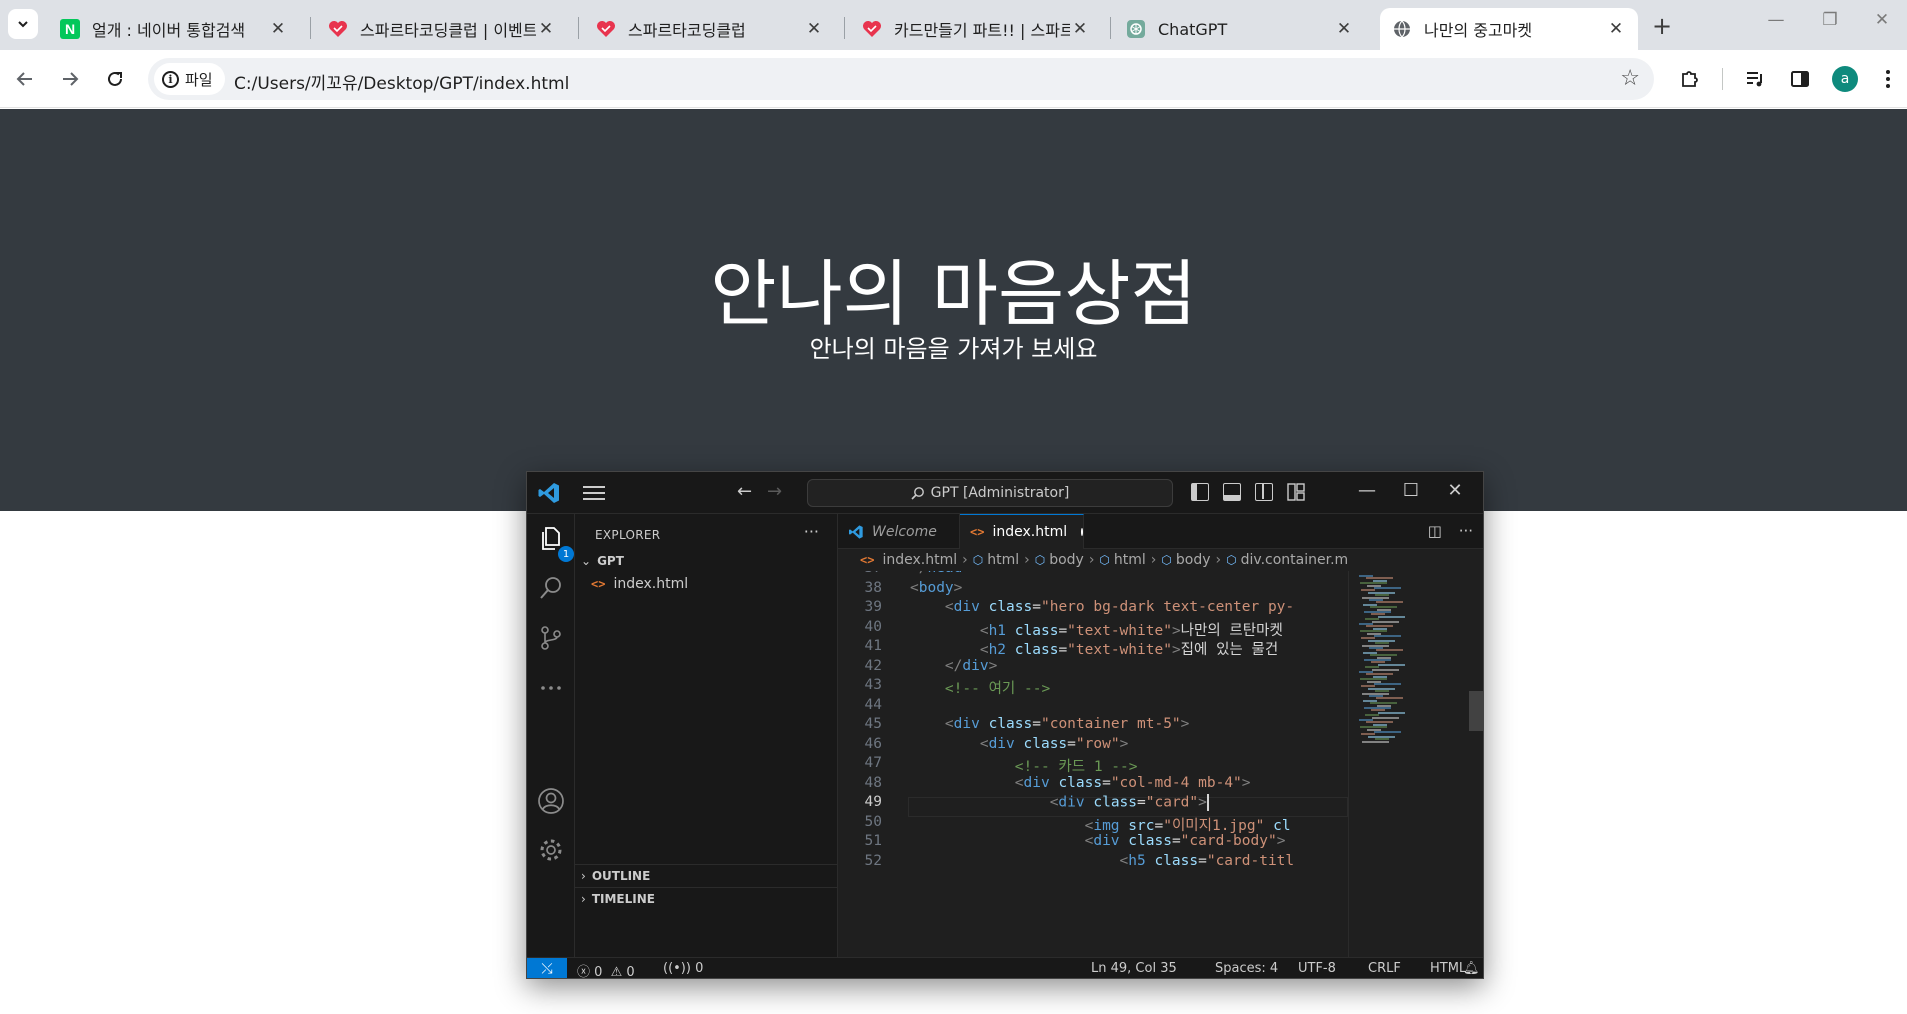 The width and height of the screenshot is (1907, 1014). I want to click on breadcrumb-item: div.container.m, so click(1295, 560).